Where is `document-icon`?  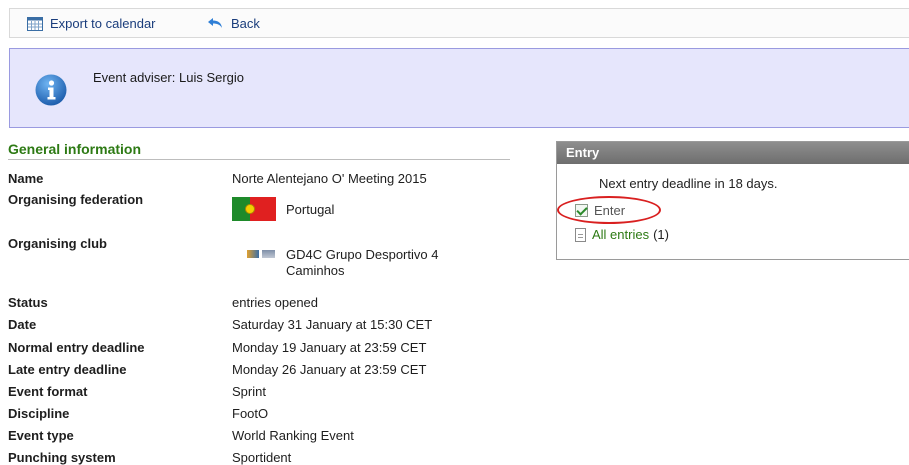 document-icon is located at coordinates (580, 234).